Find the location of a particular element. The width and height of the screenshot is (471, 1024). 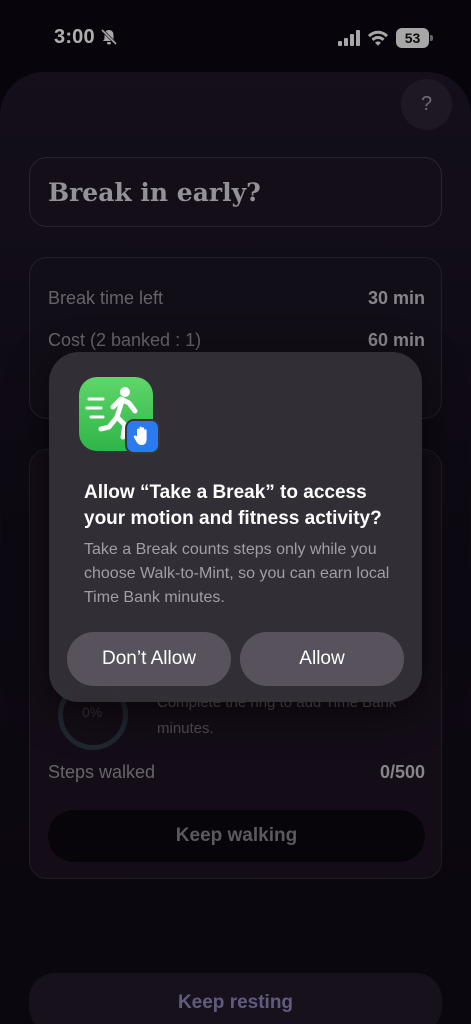

raised-hand-icon is located at coordinates (140, 435).